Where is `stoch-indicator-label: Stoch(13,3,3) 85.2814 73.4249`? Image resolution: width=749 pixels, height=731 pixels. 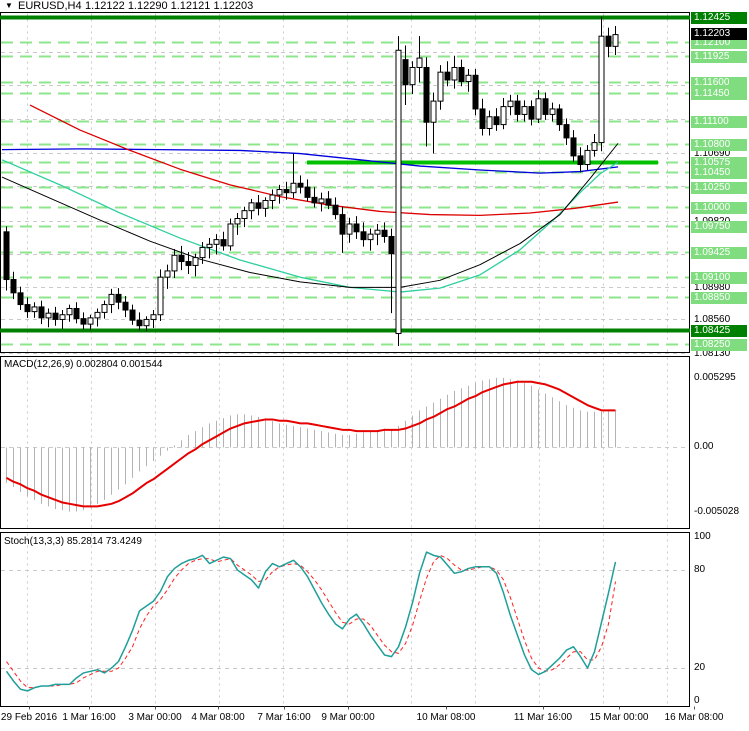 stoch-indicator-label: Stoch(13,3,3) 85.2814 73.4249 is located at coordinates (73, 541).